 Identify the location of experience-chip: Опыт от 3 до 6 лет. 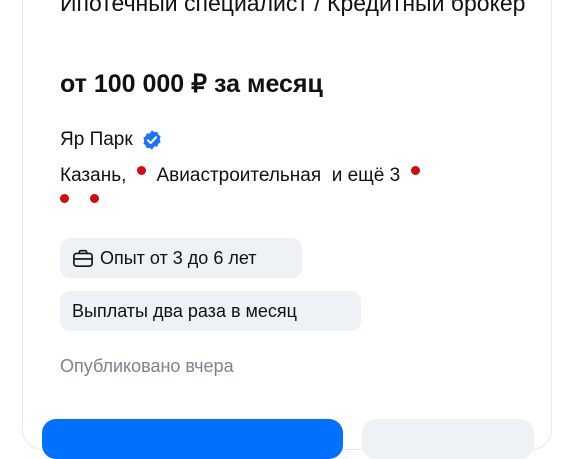
(181, 258).